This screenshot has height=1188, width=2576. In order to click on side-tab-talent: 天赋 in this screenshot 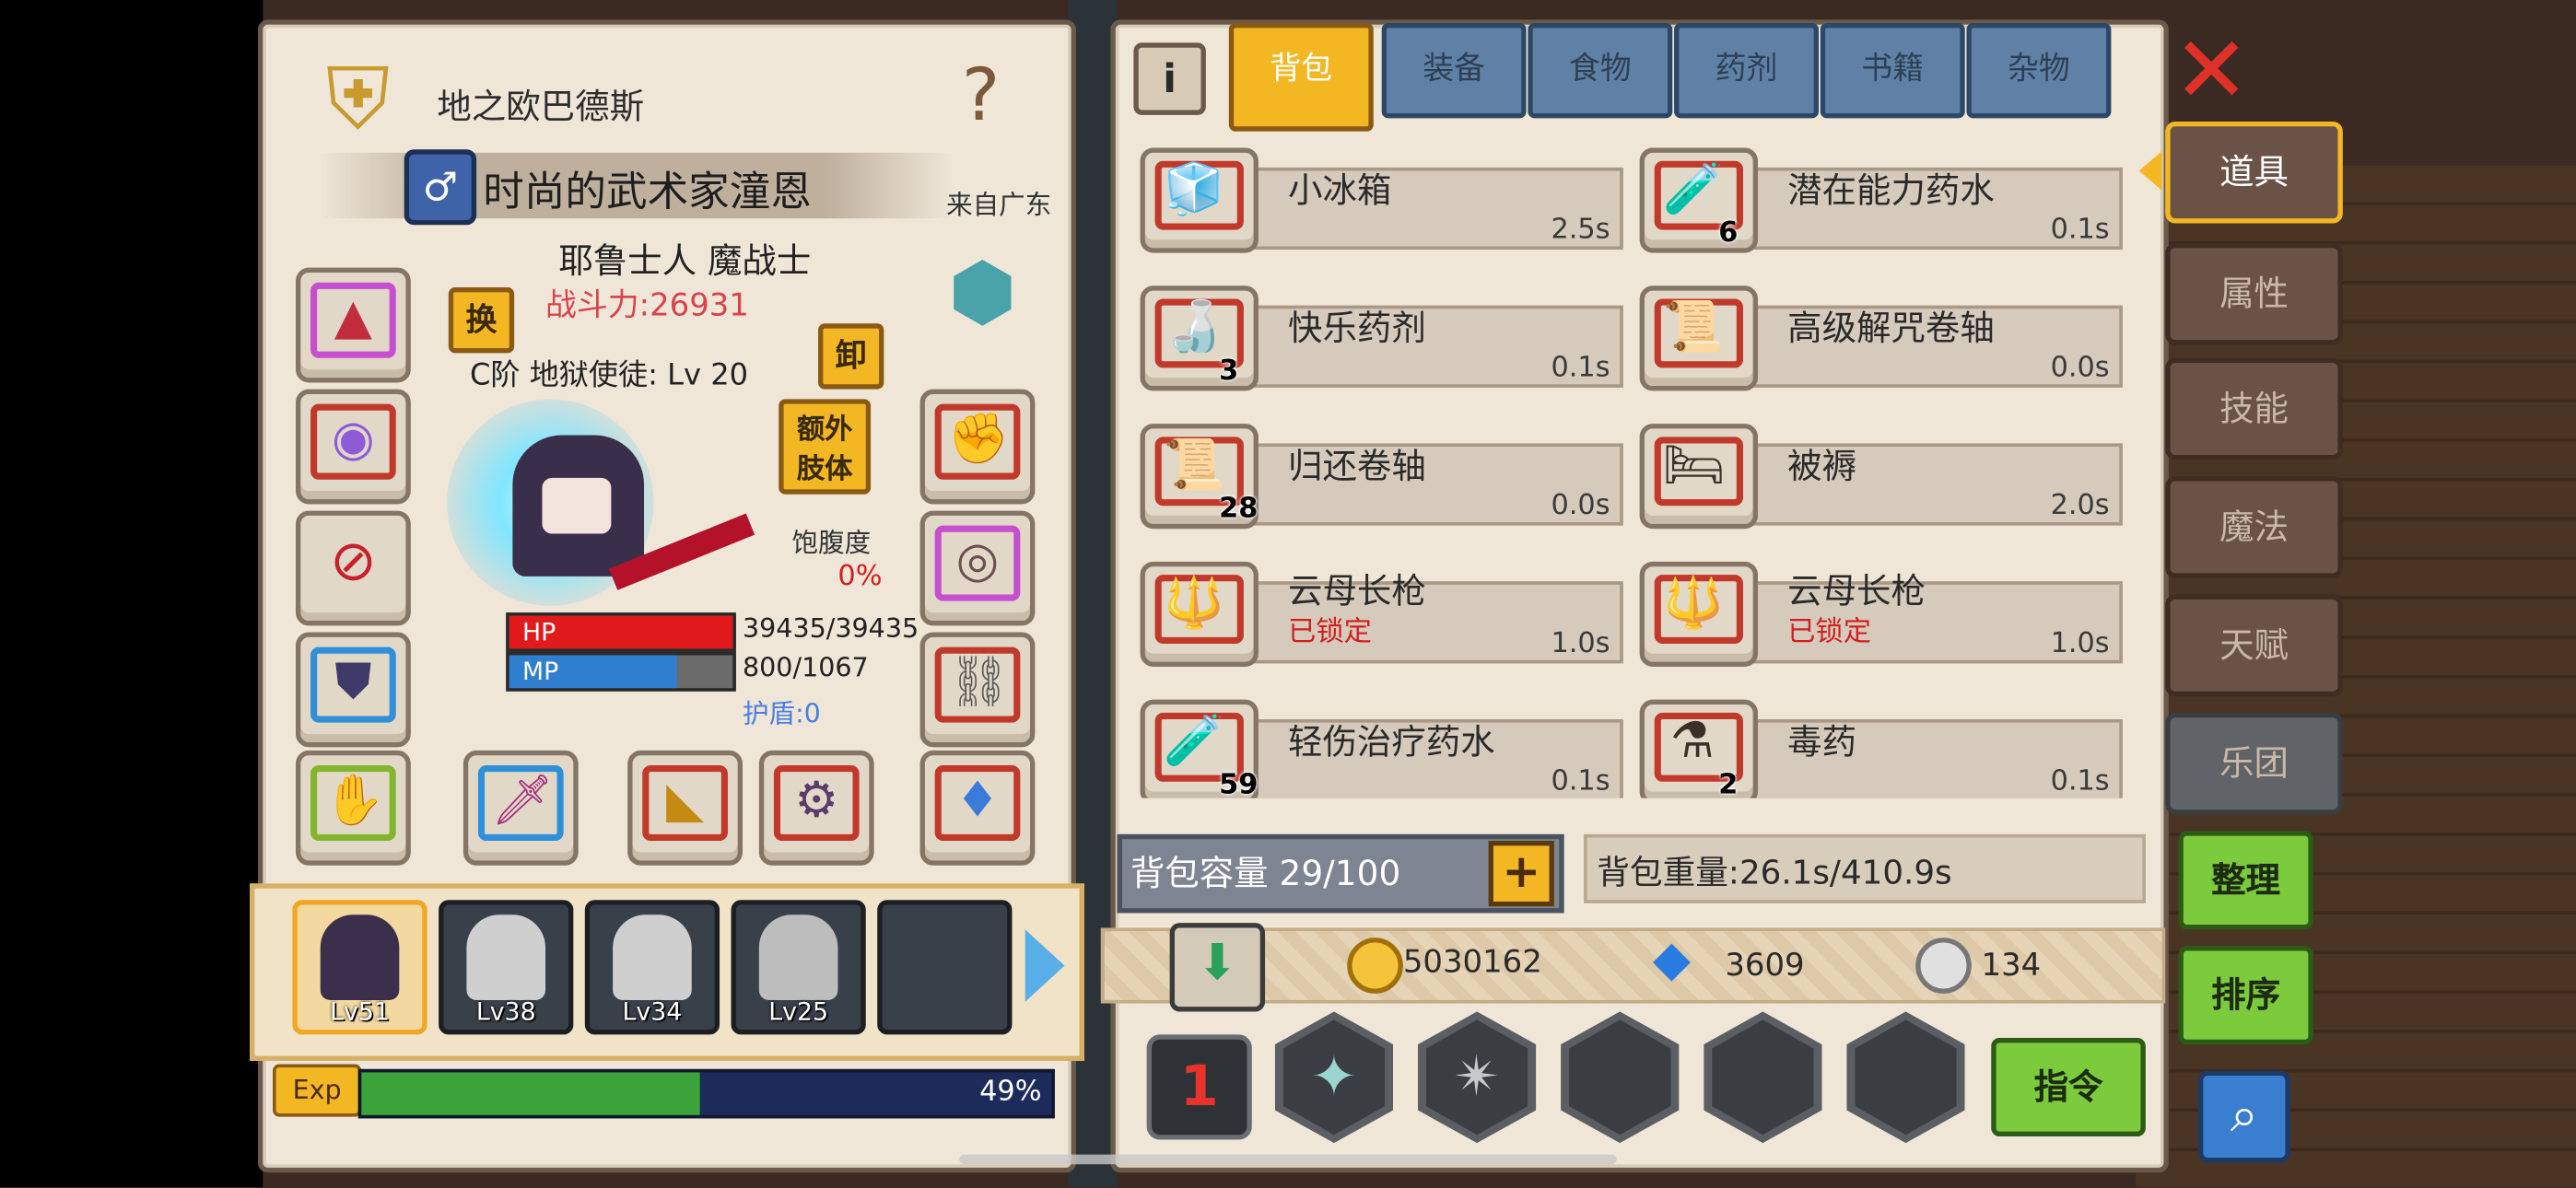, I will do `click(2254, 645)`.